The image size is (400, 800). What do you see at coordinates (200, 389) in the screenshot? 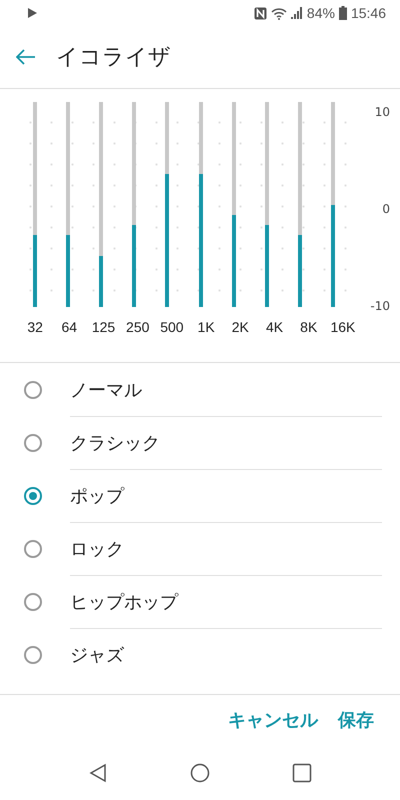
I see `preset-option: ノーマル` at bounding box center [200, 389].